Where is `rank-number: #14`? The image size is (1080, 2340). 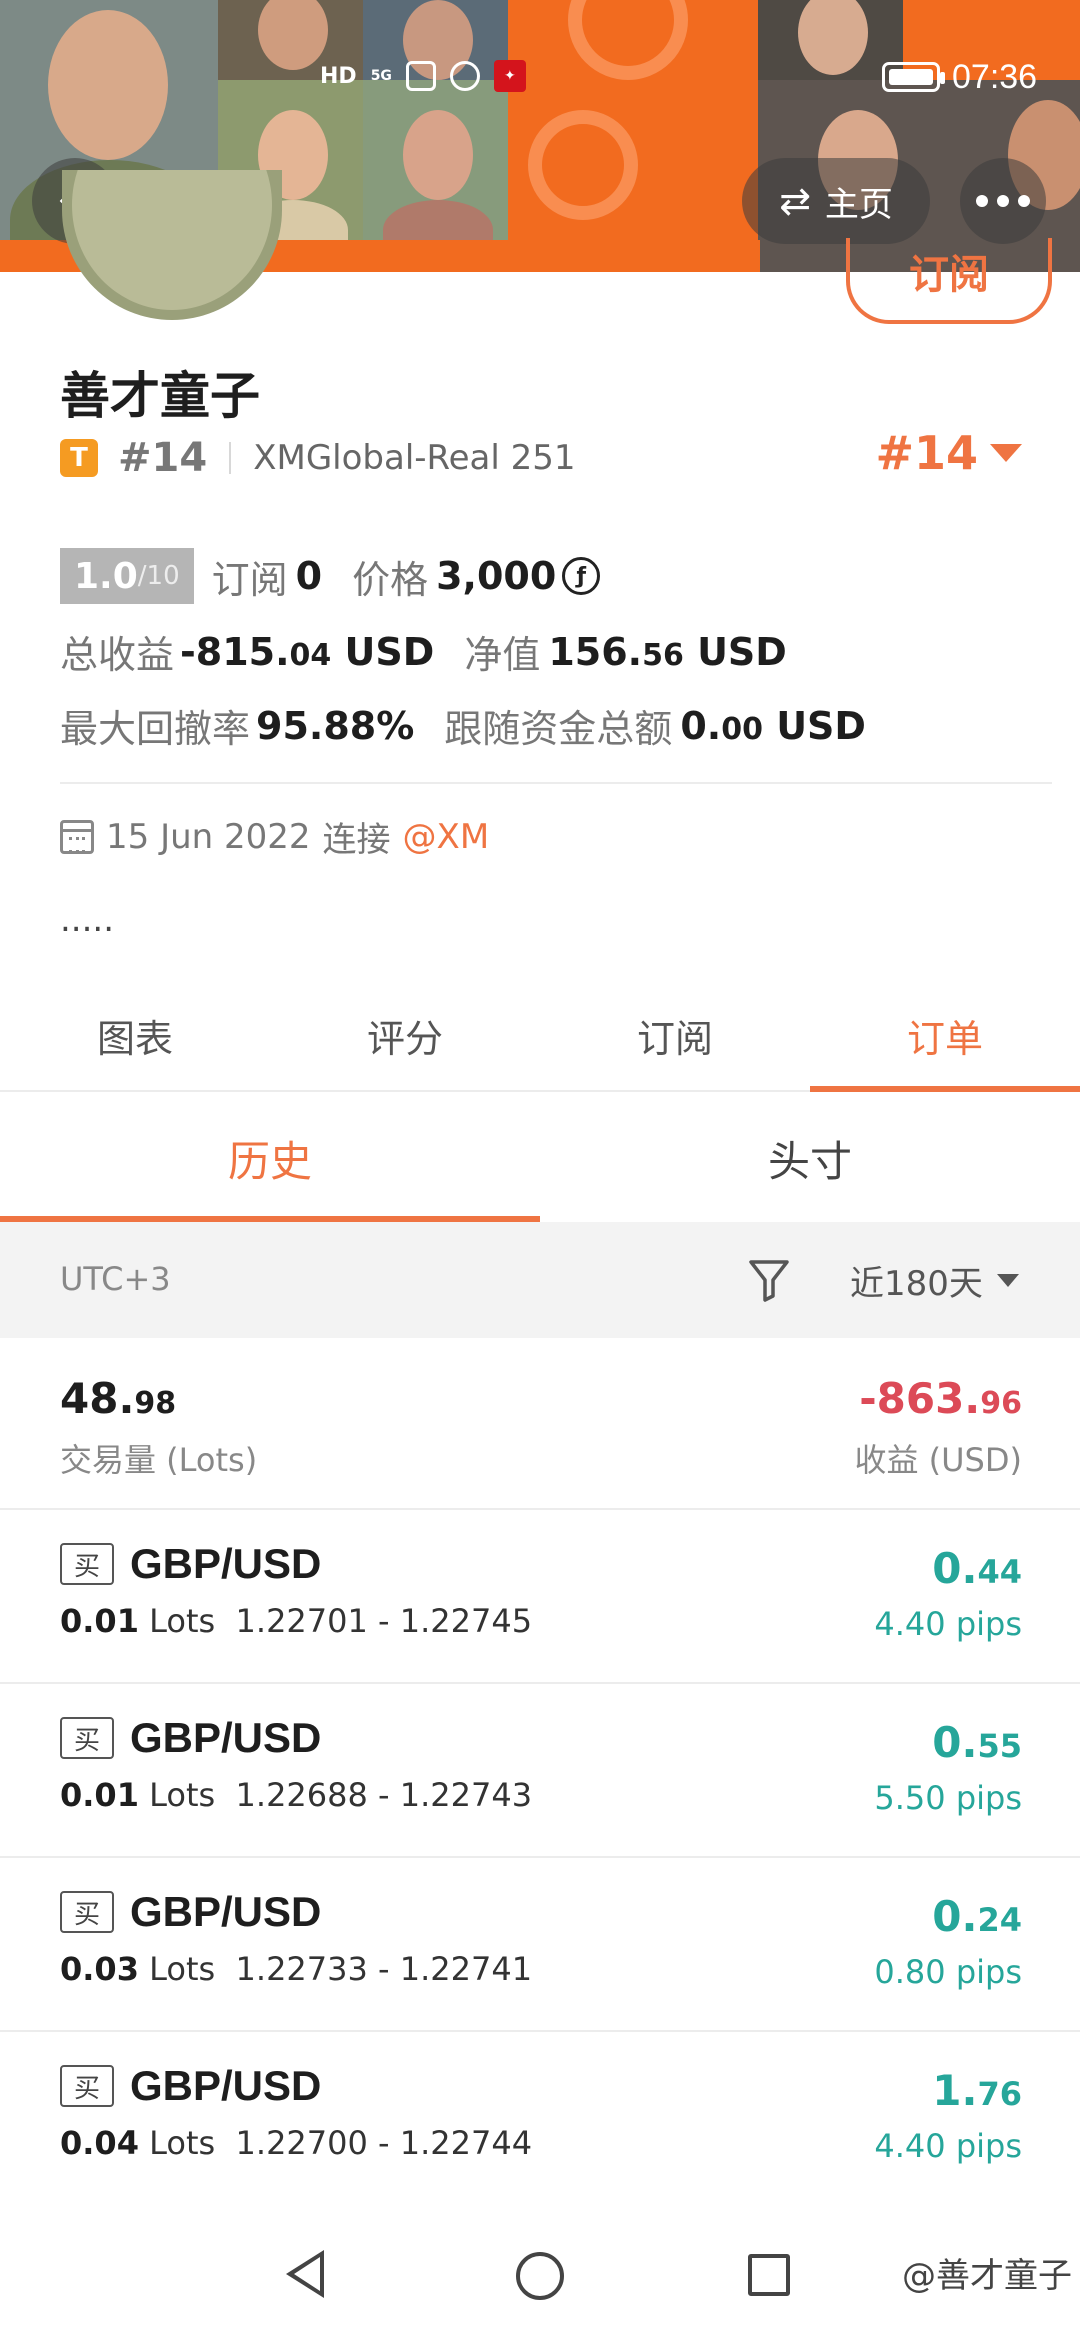
rank-number: #14 is located at coordinates (163, 458).